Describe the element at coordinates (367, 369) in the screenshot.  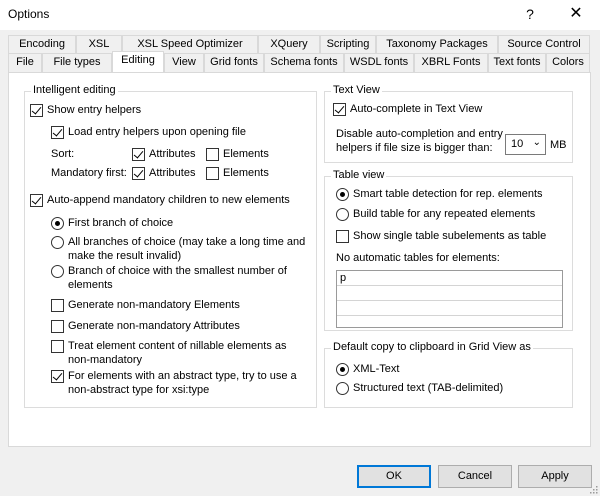
I see `xml-text-radio: XML-Text` at that location.